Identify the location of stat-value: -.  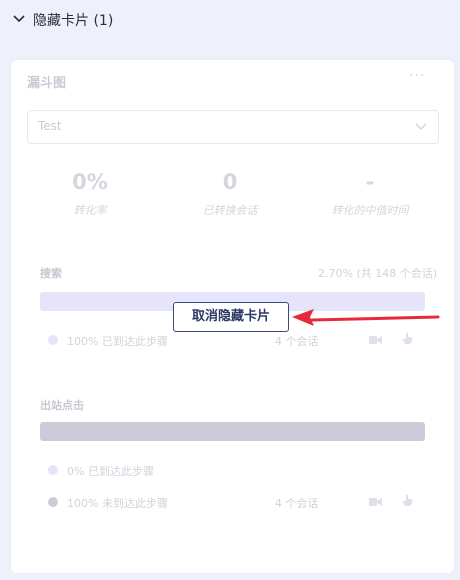
(370, 182).